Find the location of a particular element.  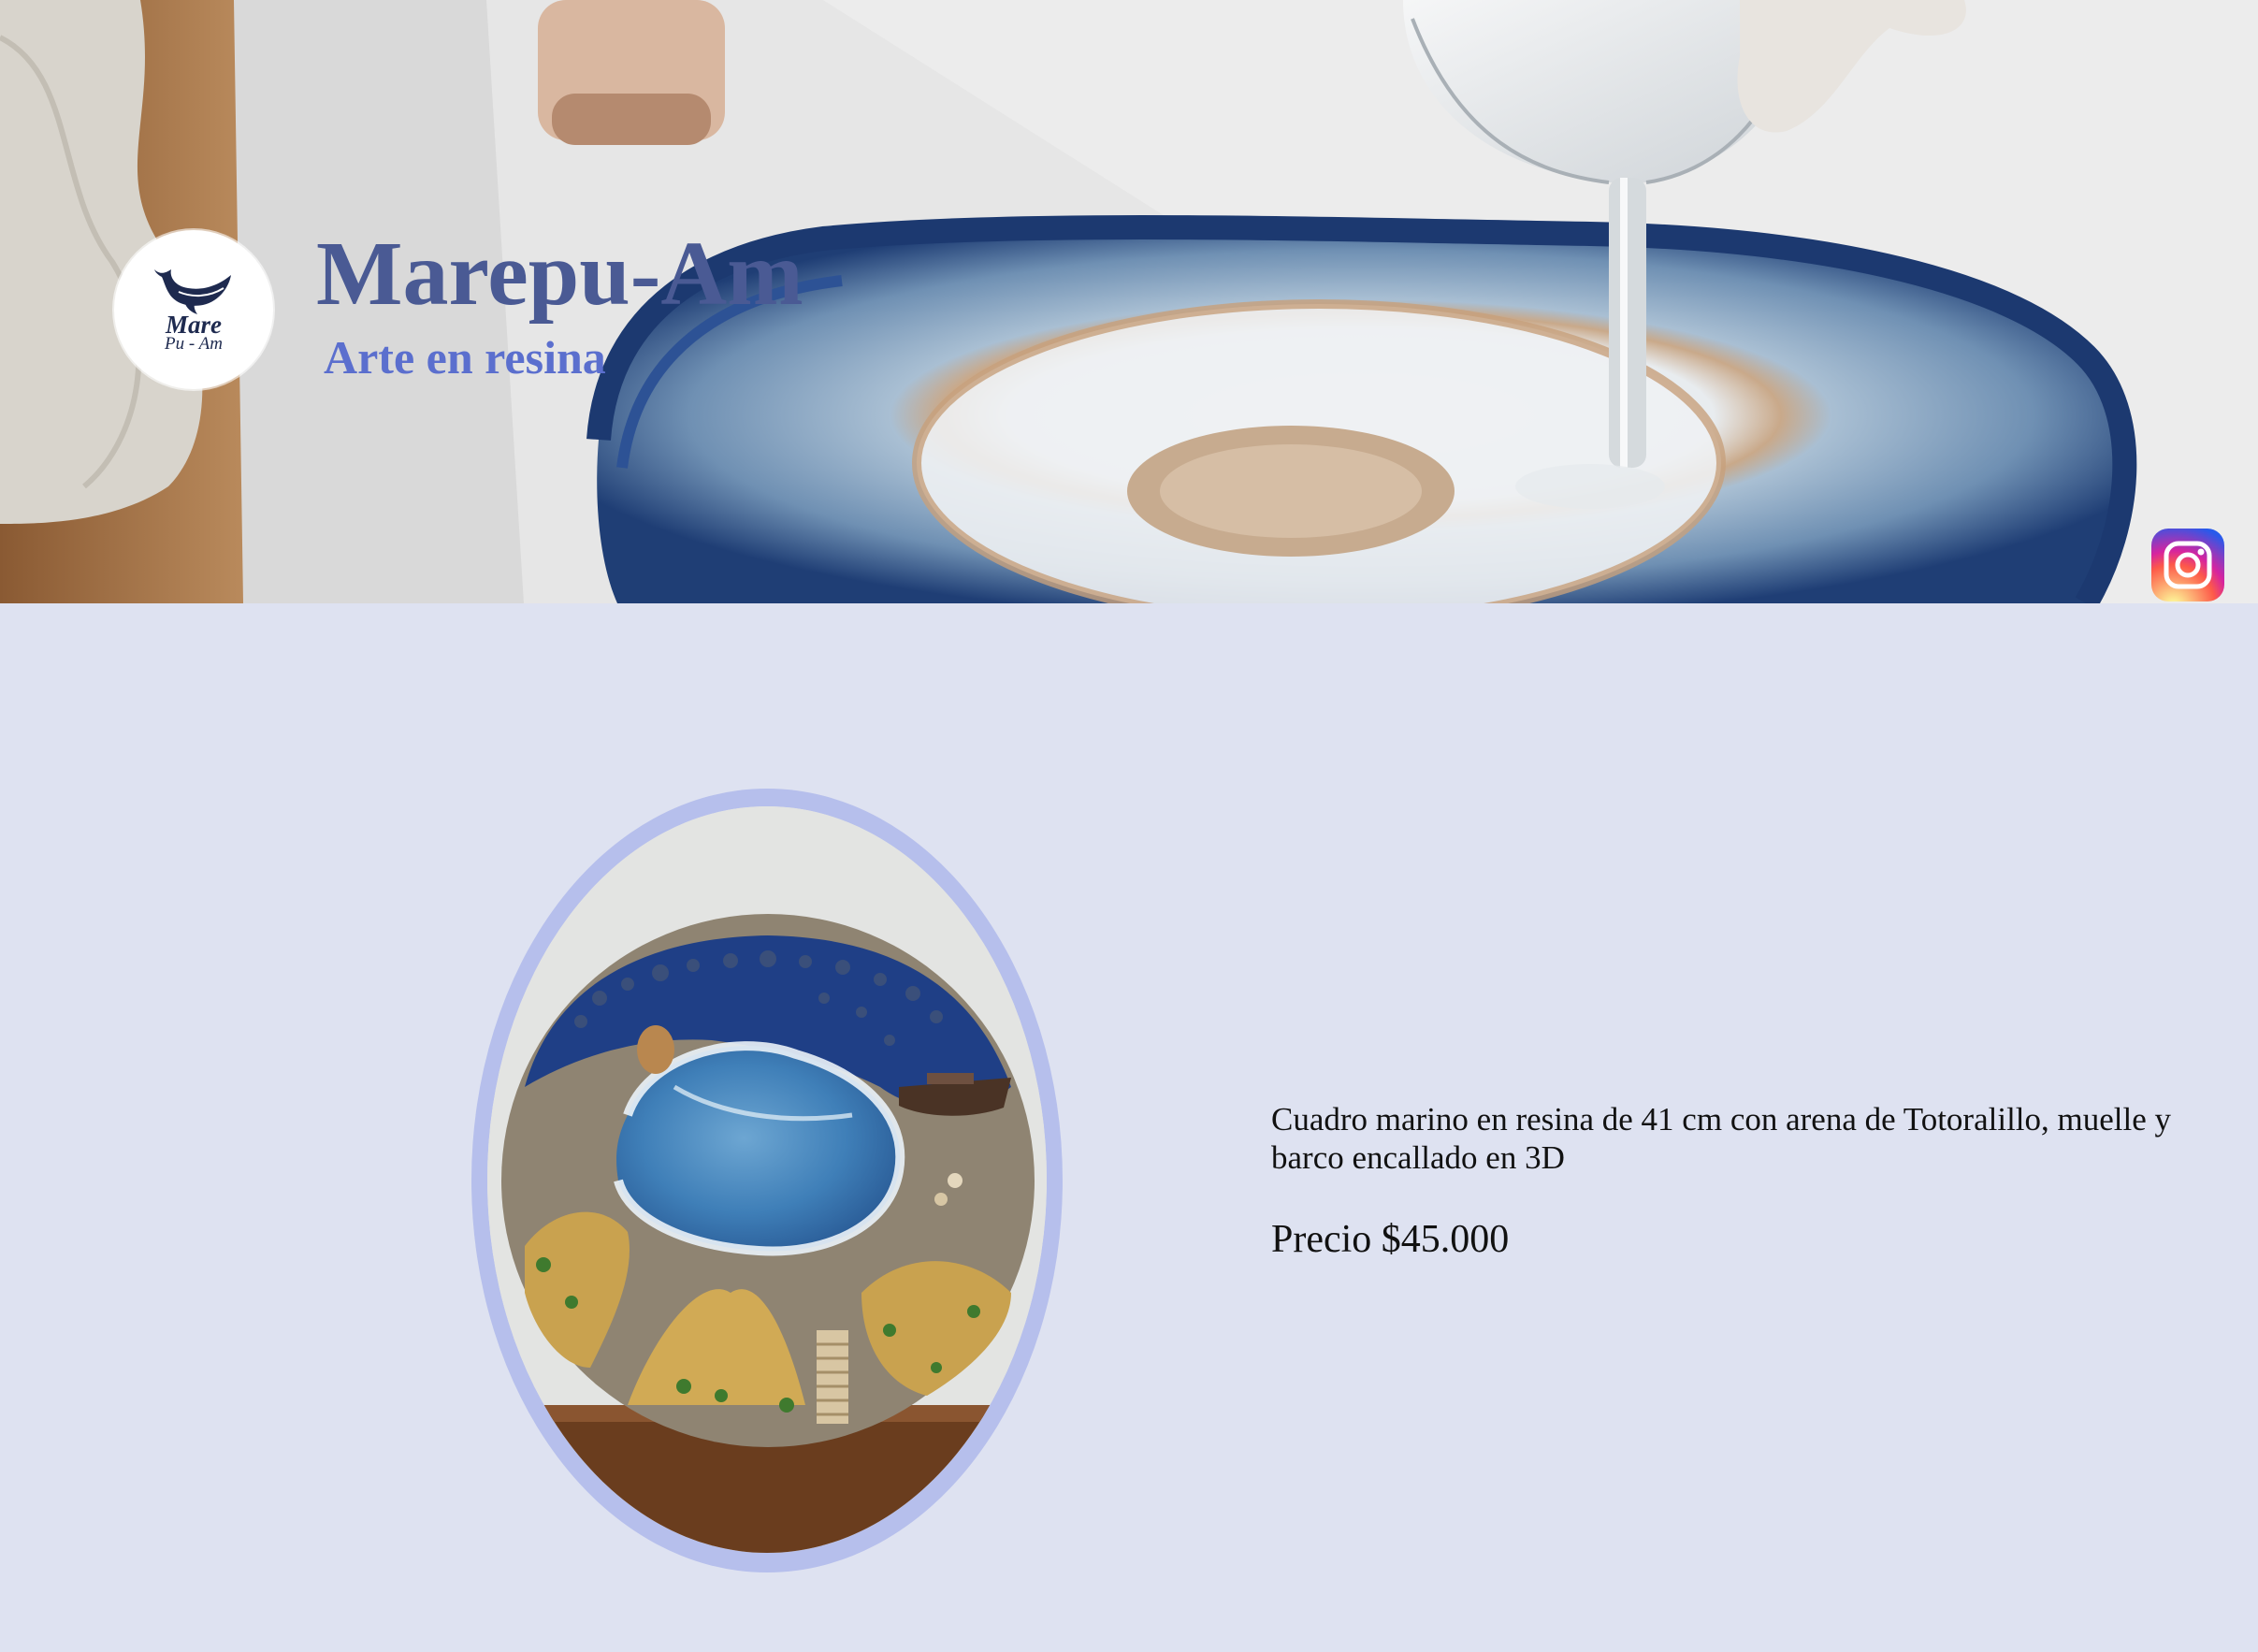

logo-text-line1: Mare is located at coordinates (194, 325).